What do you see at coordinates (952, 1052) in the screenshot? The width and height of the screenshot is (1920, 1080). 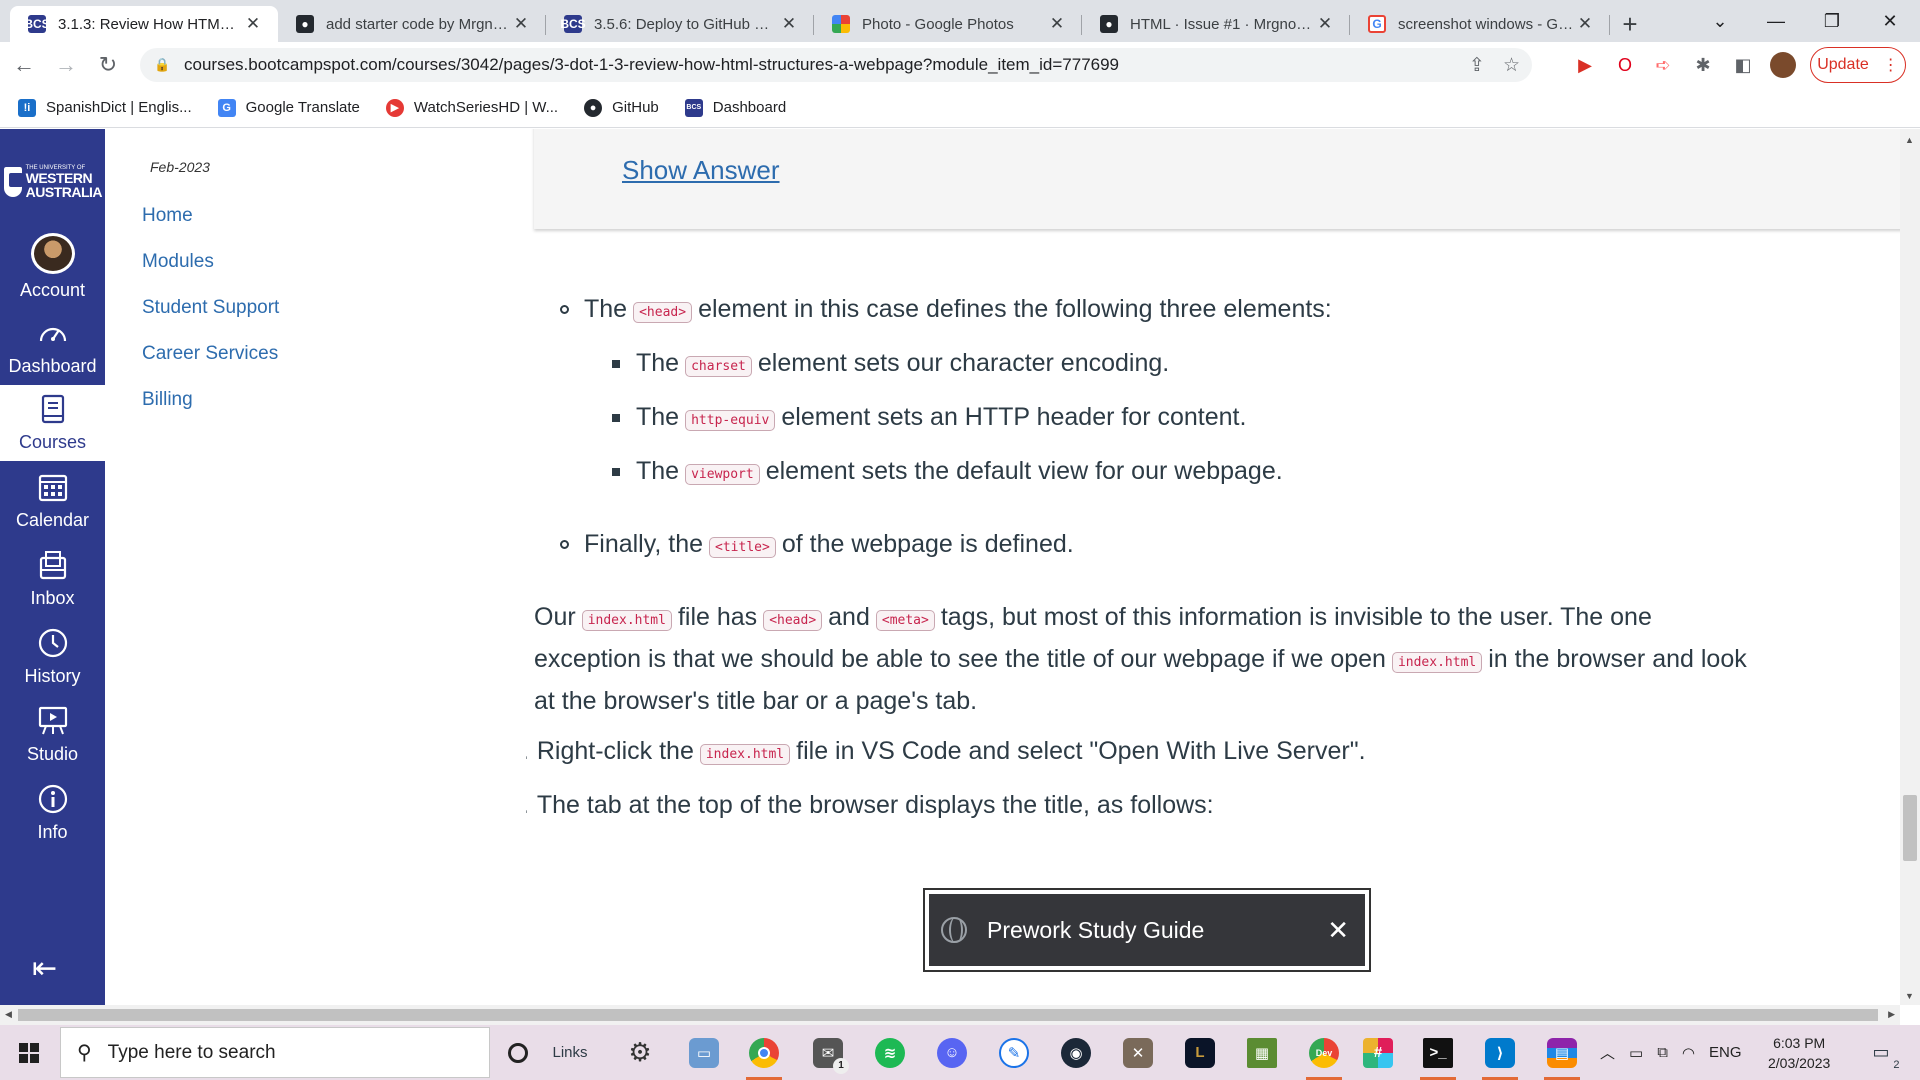 I see `discord-icon: ☺` at bounding box center [952, 1052].